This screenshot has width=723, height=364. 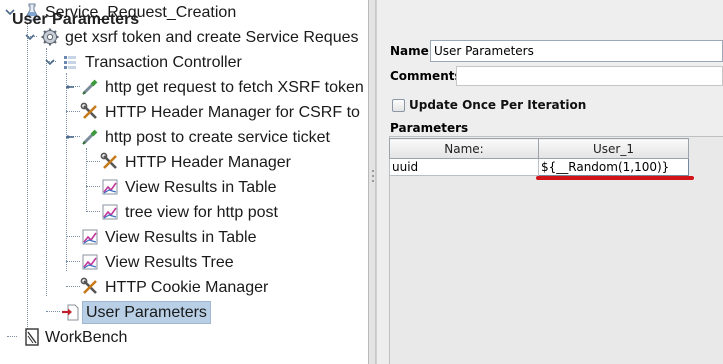 I want to click on update-once-label: Update Once Per Iteration, so click(x=498, y=105).